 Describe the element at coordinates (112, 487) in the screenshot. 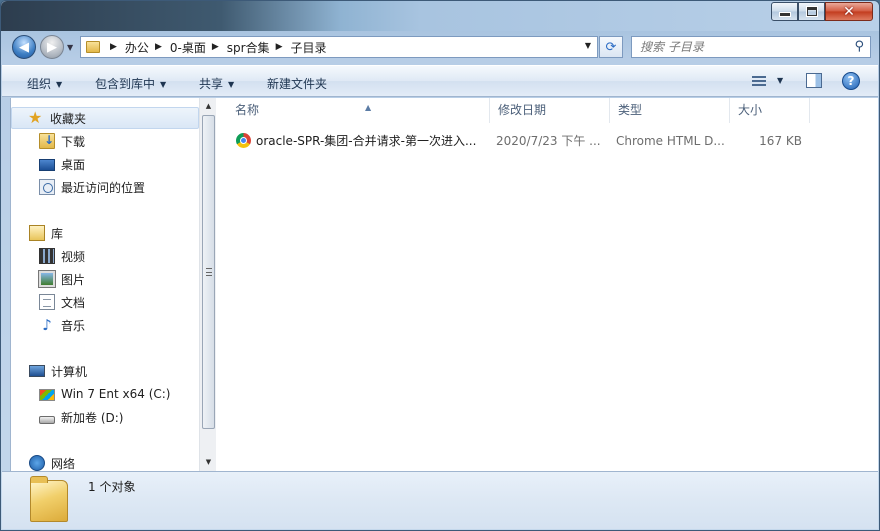

I see `item-count: 1 个对象` at that location.